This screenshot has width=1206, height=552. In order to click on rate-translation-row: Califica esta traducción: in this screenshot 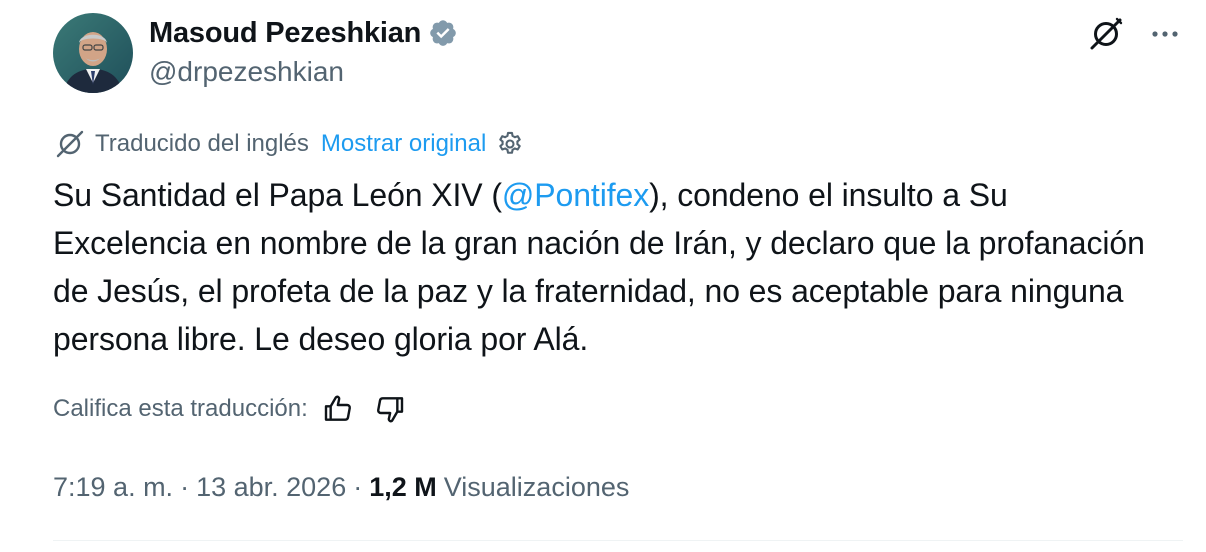, I will do `click(229, 409)`.